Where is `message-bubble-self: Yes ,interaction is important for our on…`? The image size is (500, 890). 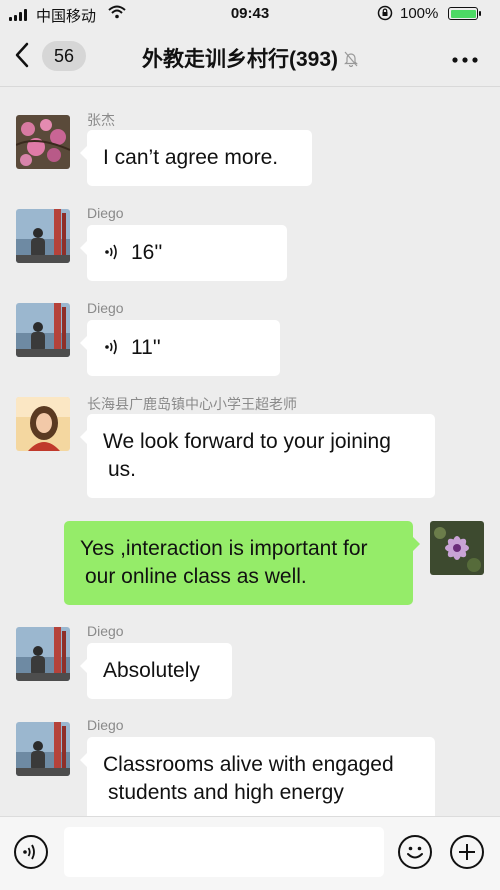
message-bubble-self: Yes ,interaction is important for our on… is located at coordinates (242, 563).